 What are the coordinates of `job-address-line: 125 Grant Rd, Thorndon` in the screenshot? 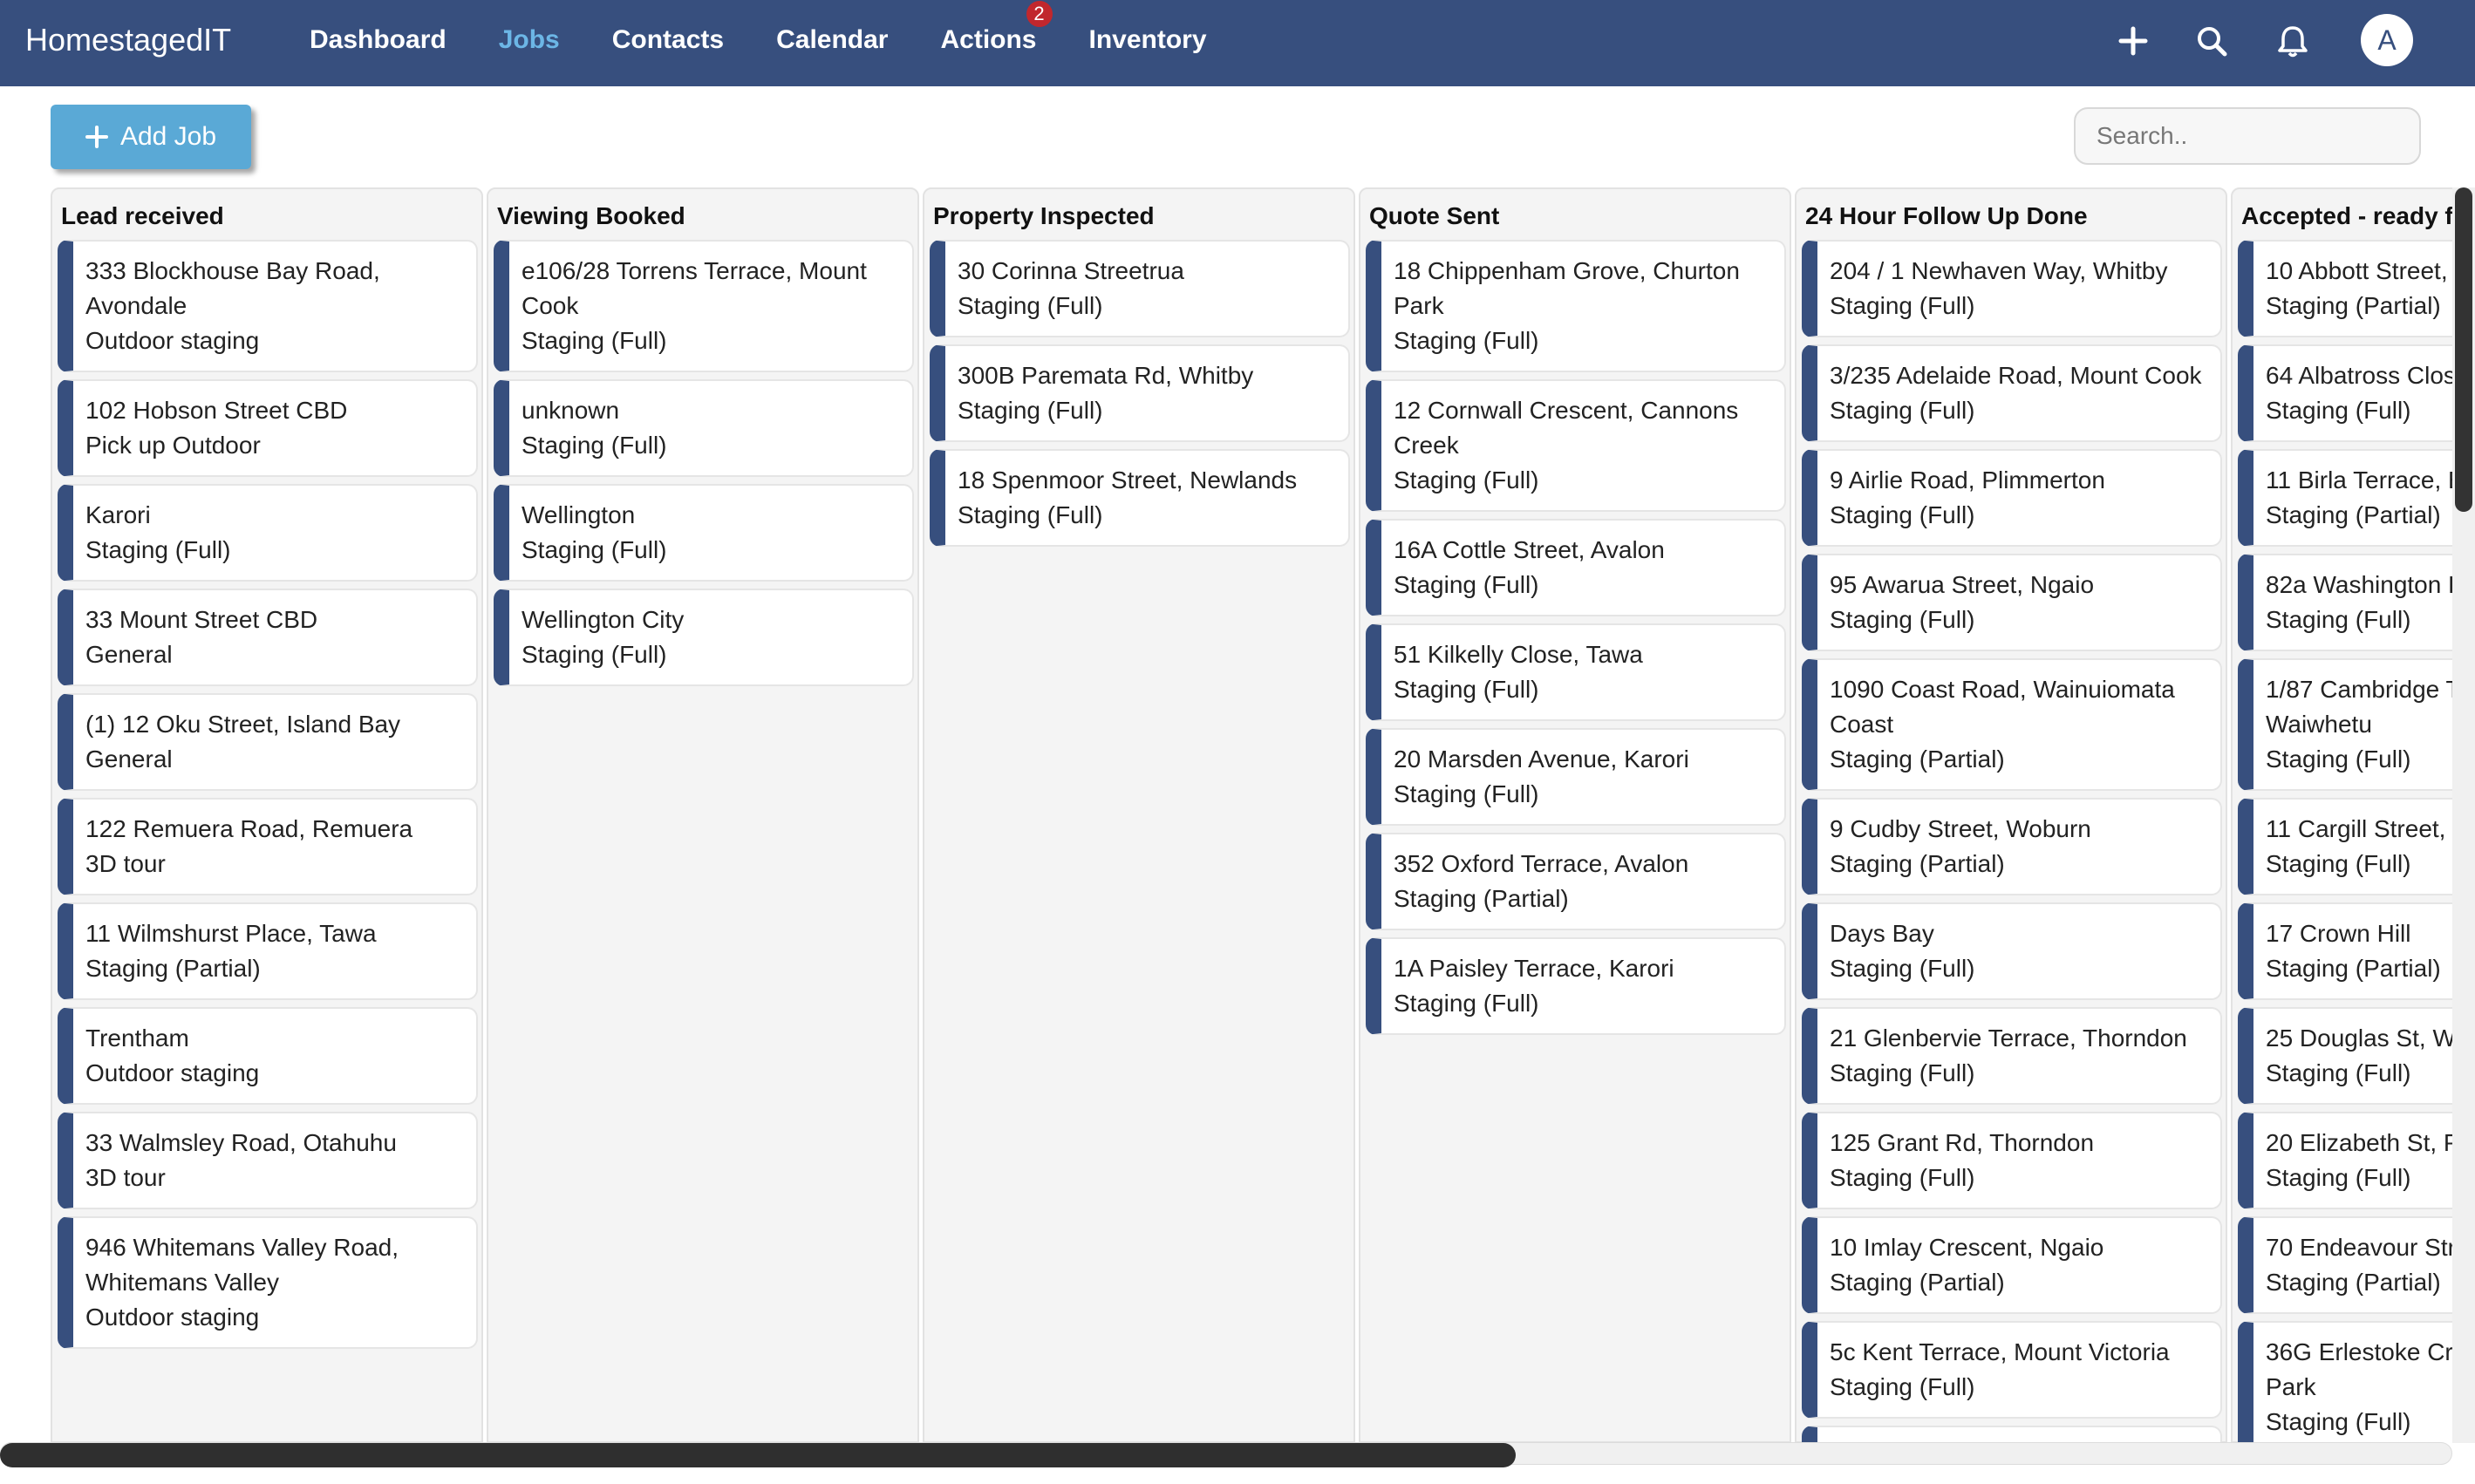 It's located at (1963, 1142).